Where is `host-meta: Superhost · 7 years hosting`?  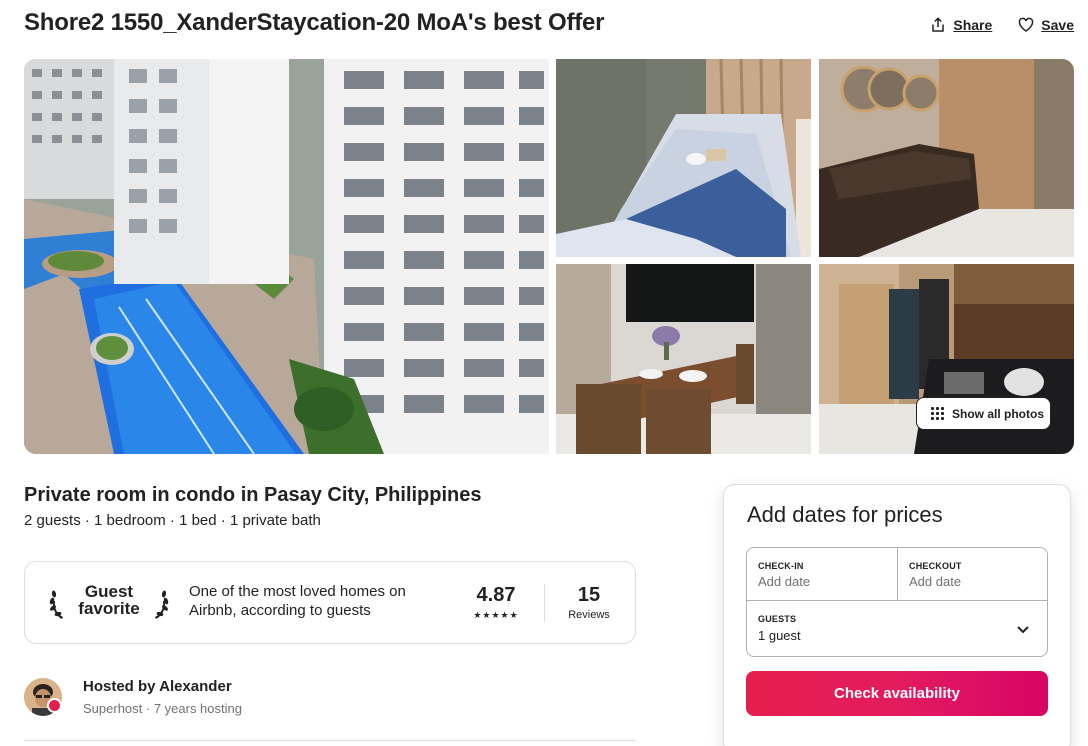 host-meta: Superhost · 7 years hosting is located at coordinates (162, 708).